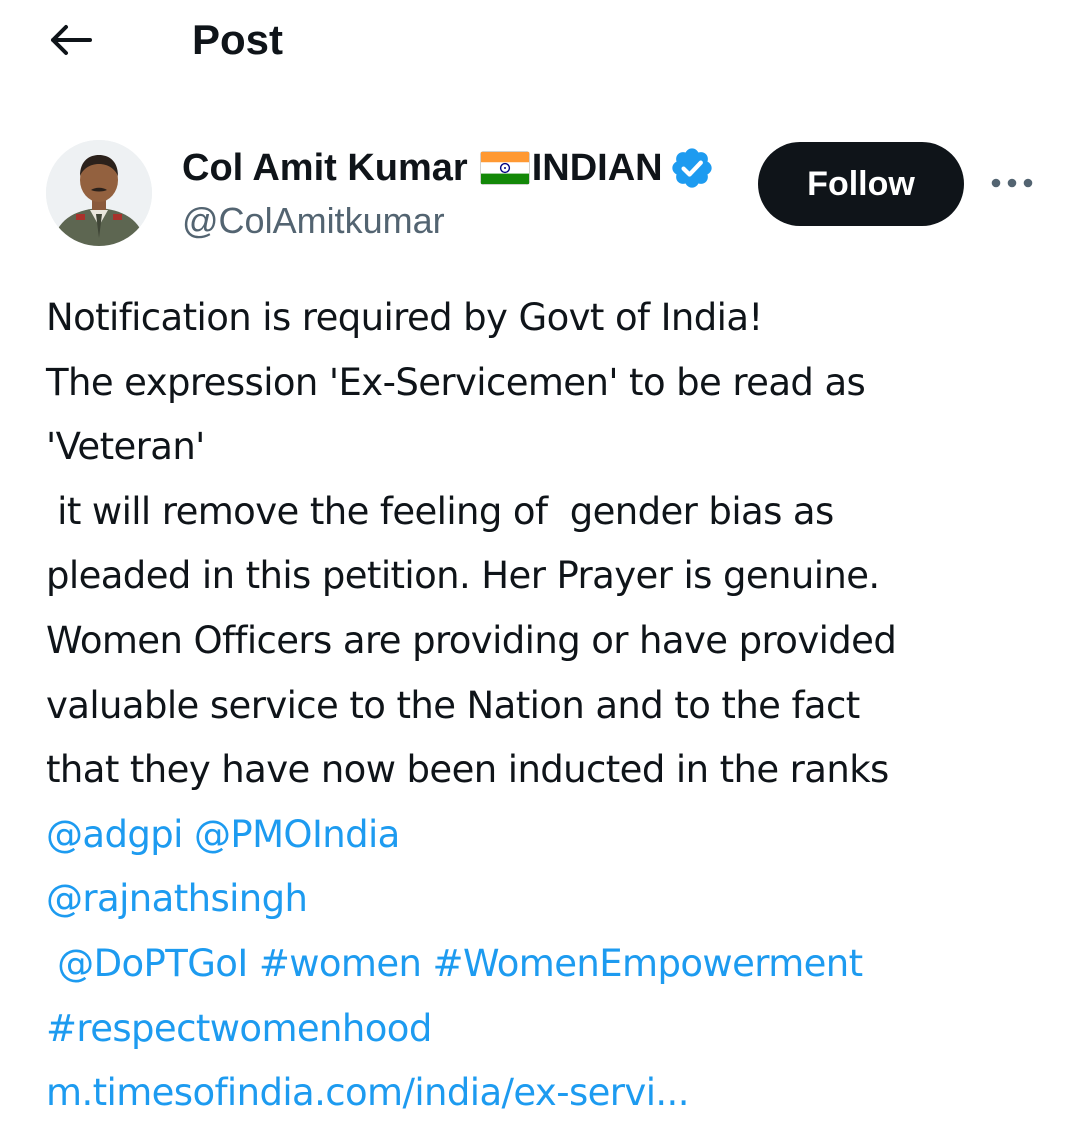 The height and width of the screenshot is (1126, 1080). I want to click on mentions-line: @rajnathsingh, so click(551, 899).